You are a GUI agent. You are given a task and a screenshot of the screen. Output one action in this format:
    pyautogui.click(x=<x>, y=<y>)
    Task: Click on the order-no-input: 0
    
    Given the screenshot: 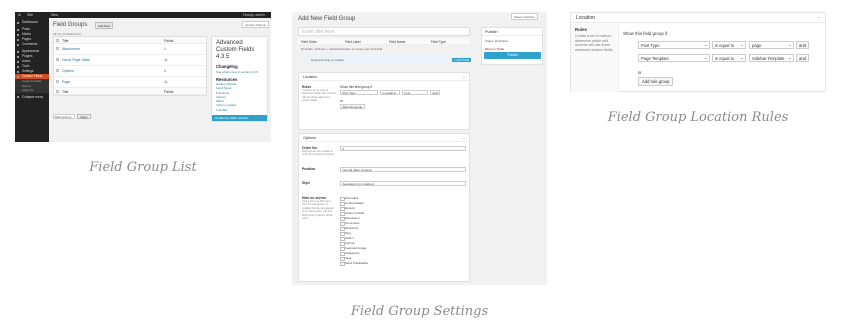 What is the action you would take?
    pyautogui.click(x=403, y=148)
    